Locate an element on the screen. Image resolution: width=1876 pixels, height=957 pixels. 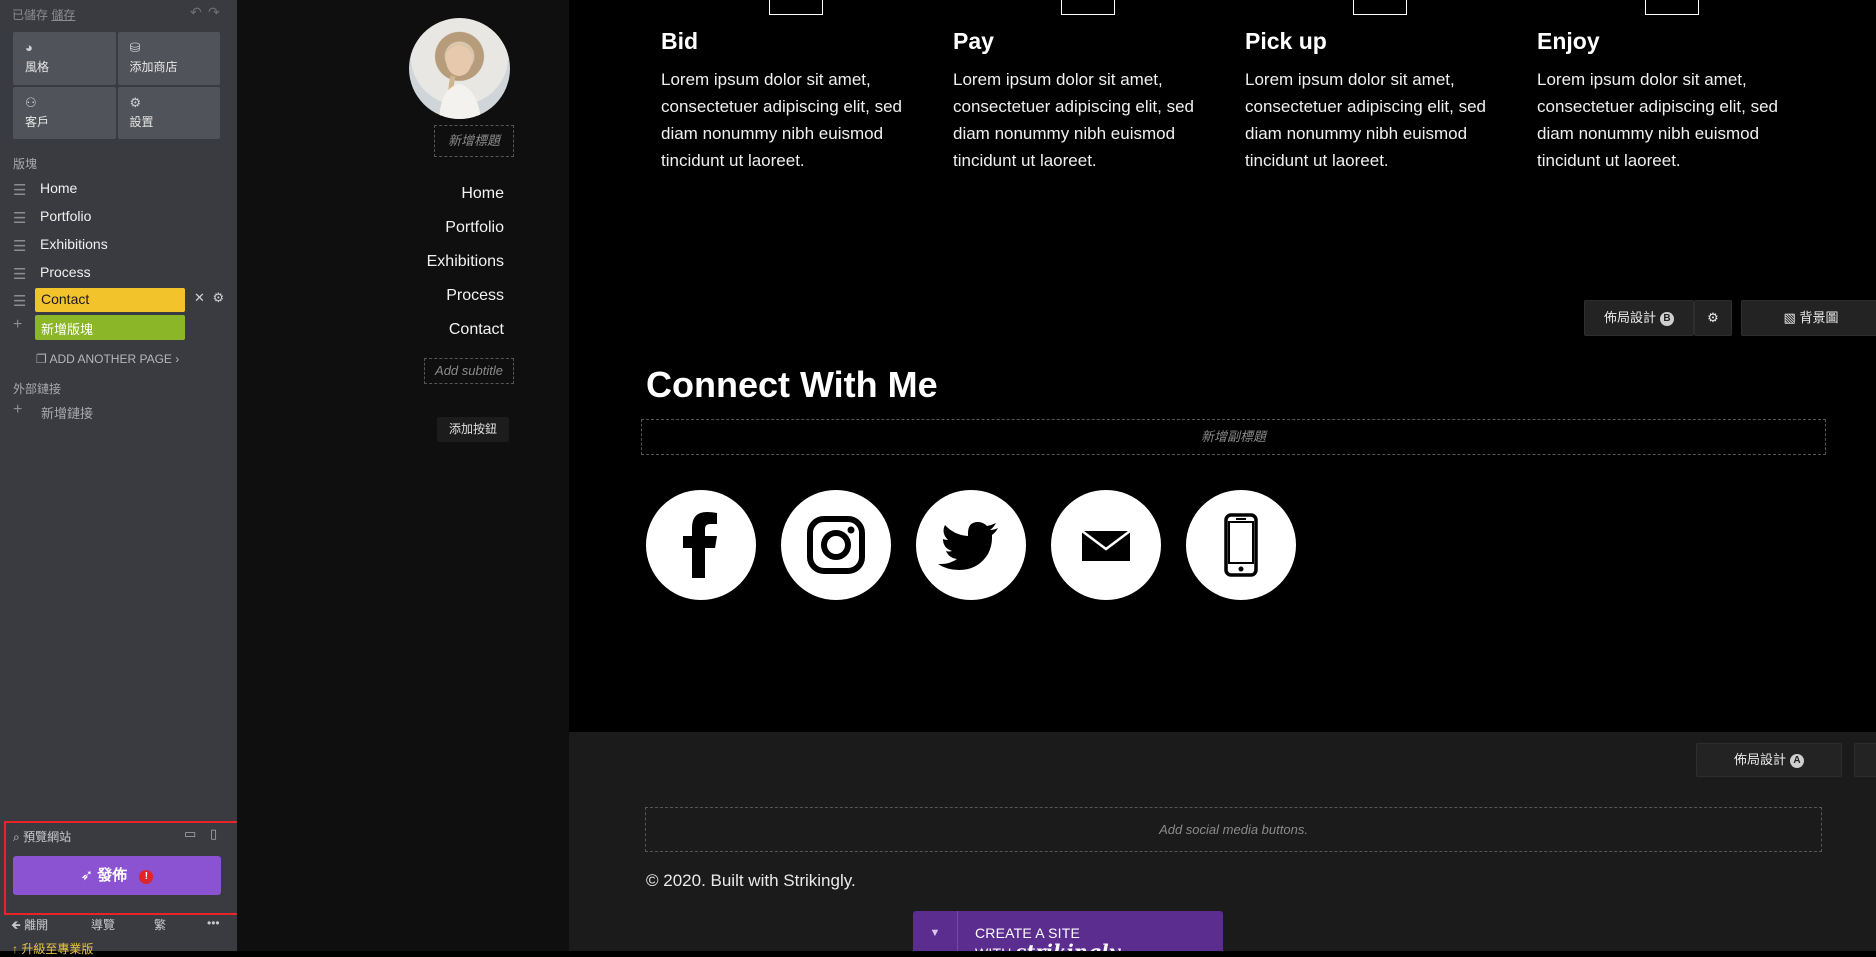
nav-link-exhibitions: Exhibitions is located at coordinates (404, 262).